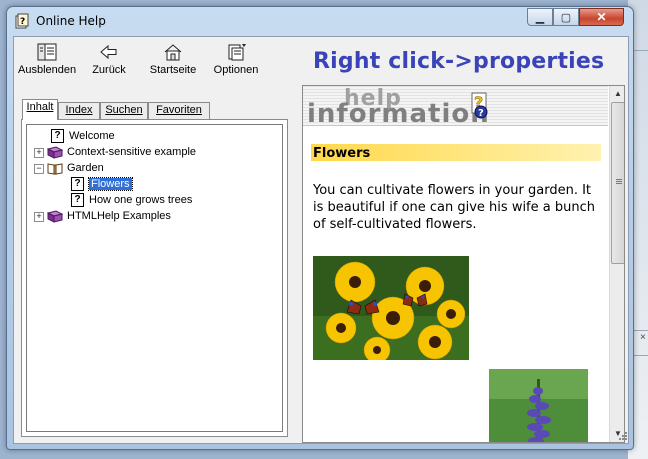 The height and width of the screenshot is (459, 648). Describe the element at coordinates (132, 152) in the screenshot. I see `tree-item-label: Context-sensitive example` at that location.